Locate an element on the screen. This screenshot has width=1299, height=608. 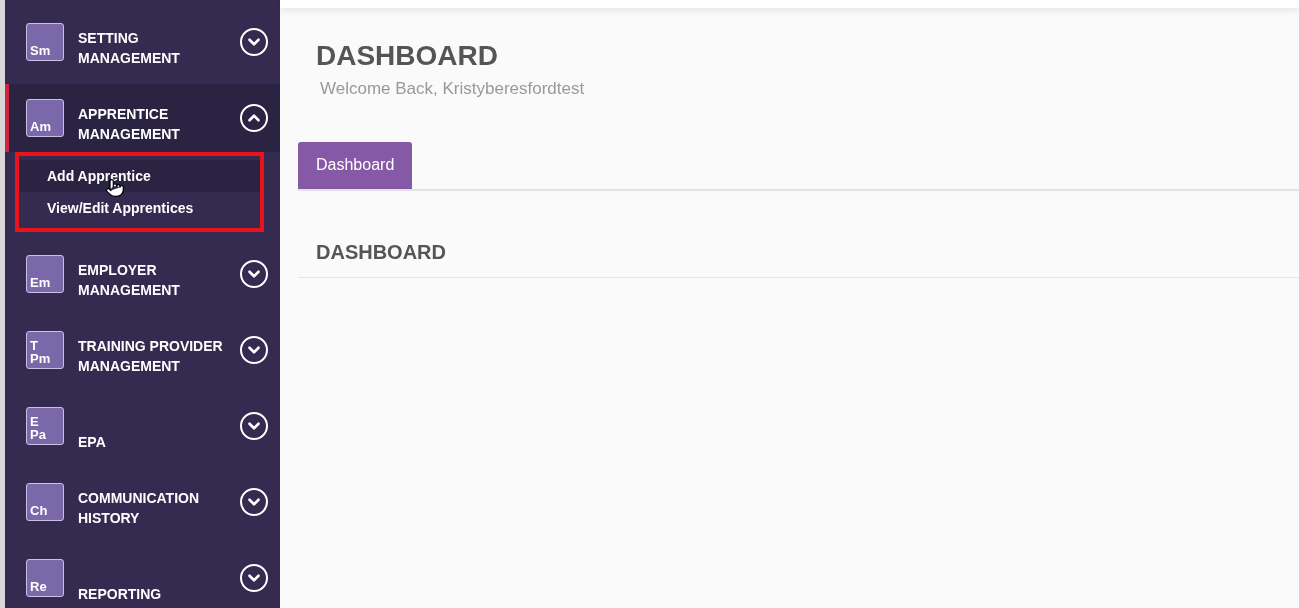
menu-label: TRAINING PROVIDER MANAGEMENT is located at coordinates (151, 356).